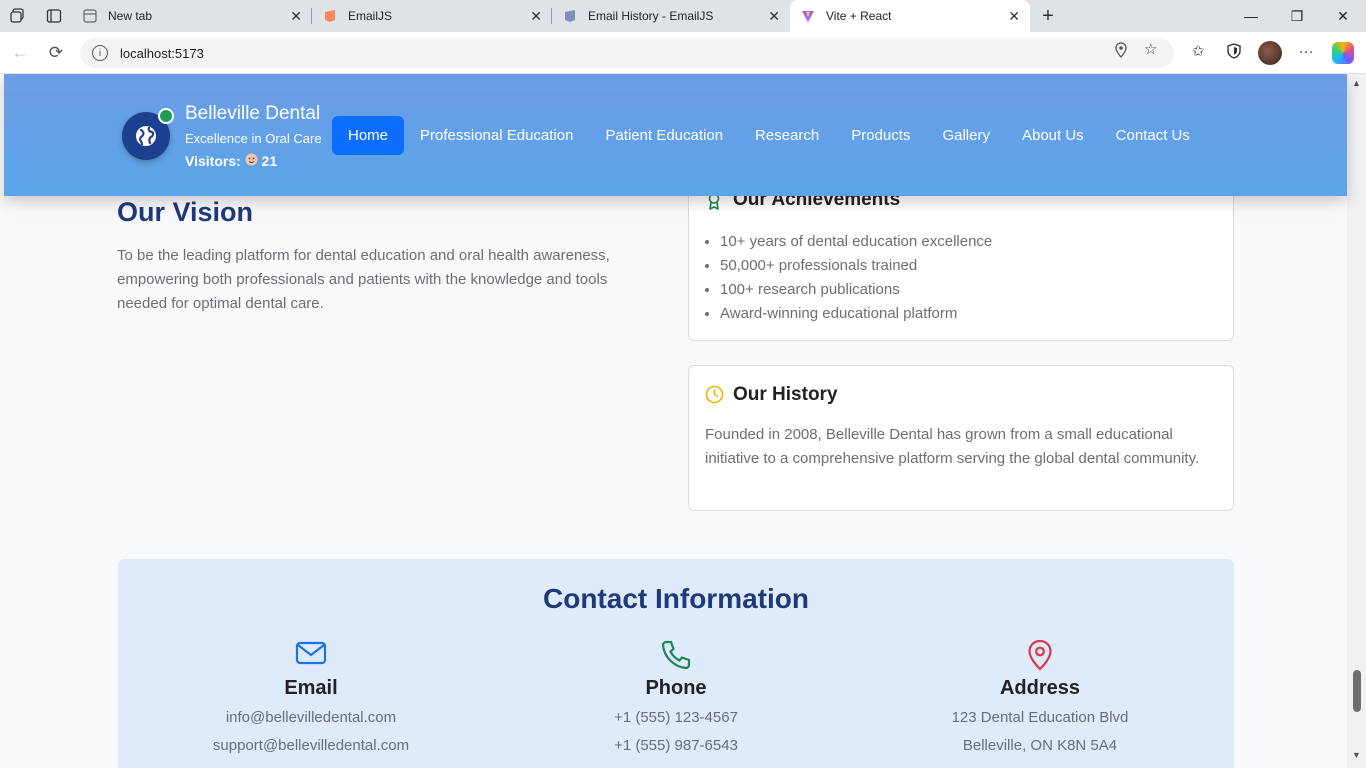 This screenshot has width=1366, height=768. Describe the element at coordinates (1297, 16) in the screenshot. I see `restore-icon: ❐` at that location.